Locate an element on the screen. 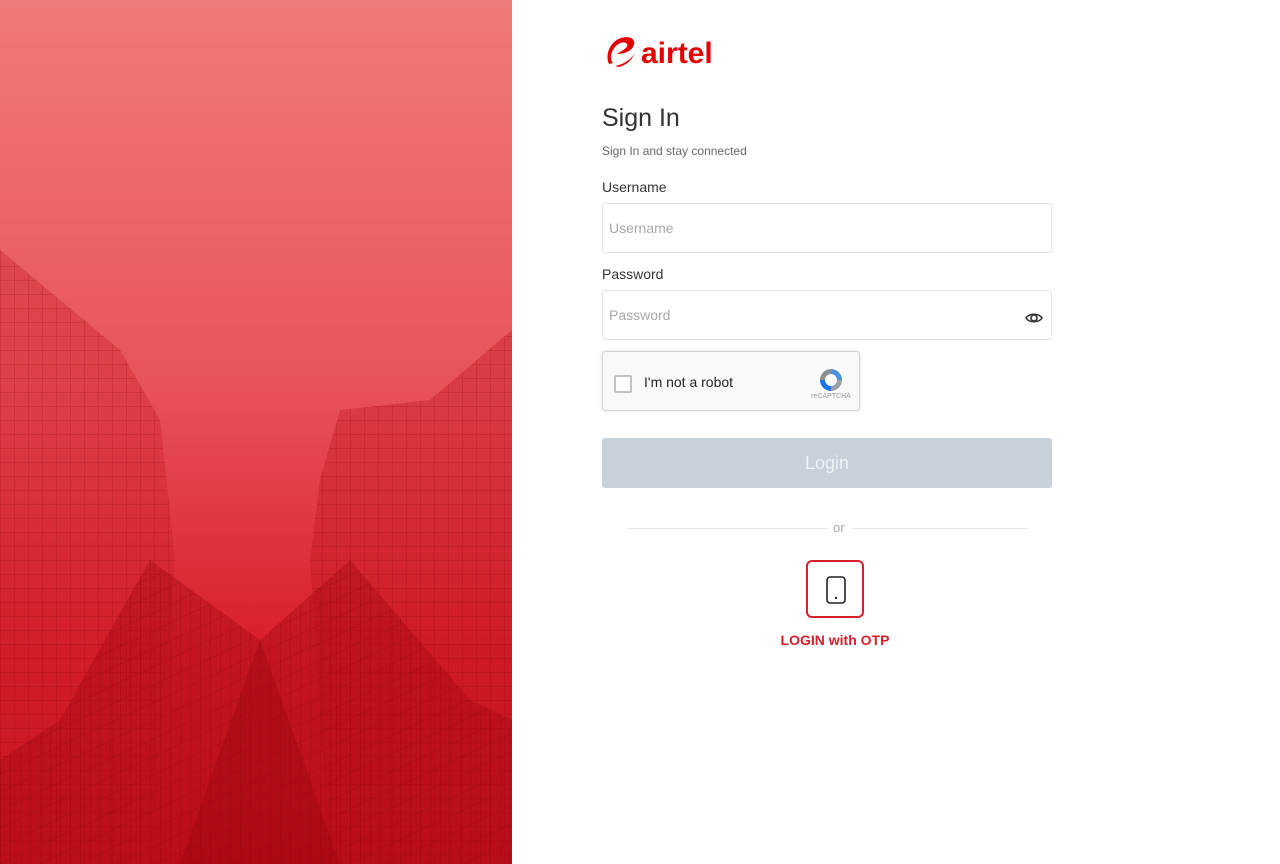  divider-or-text: or is located at coordinates (839, 527).